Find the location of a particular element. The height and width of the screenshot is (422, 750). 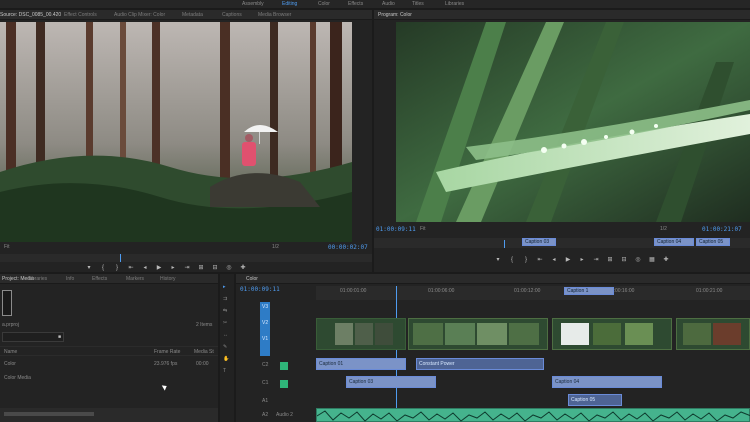

tab-program: Program: Color is located at coordinates (395, 15).